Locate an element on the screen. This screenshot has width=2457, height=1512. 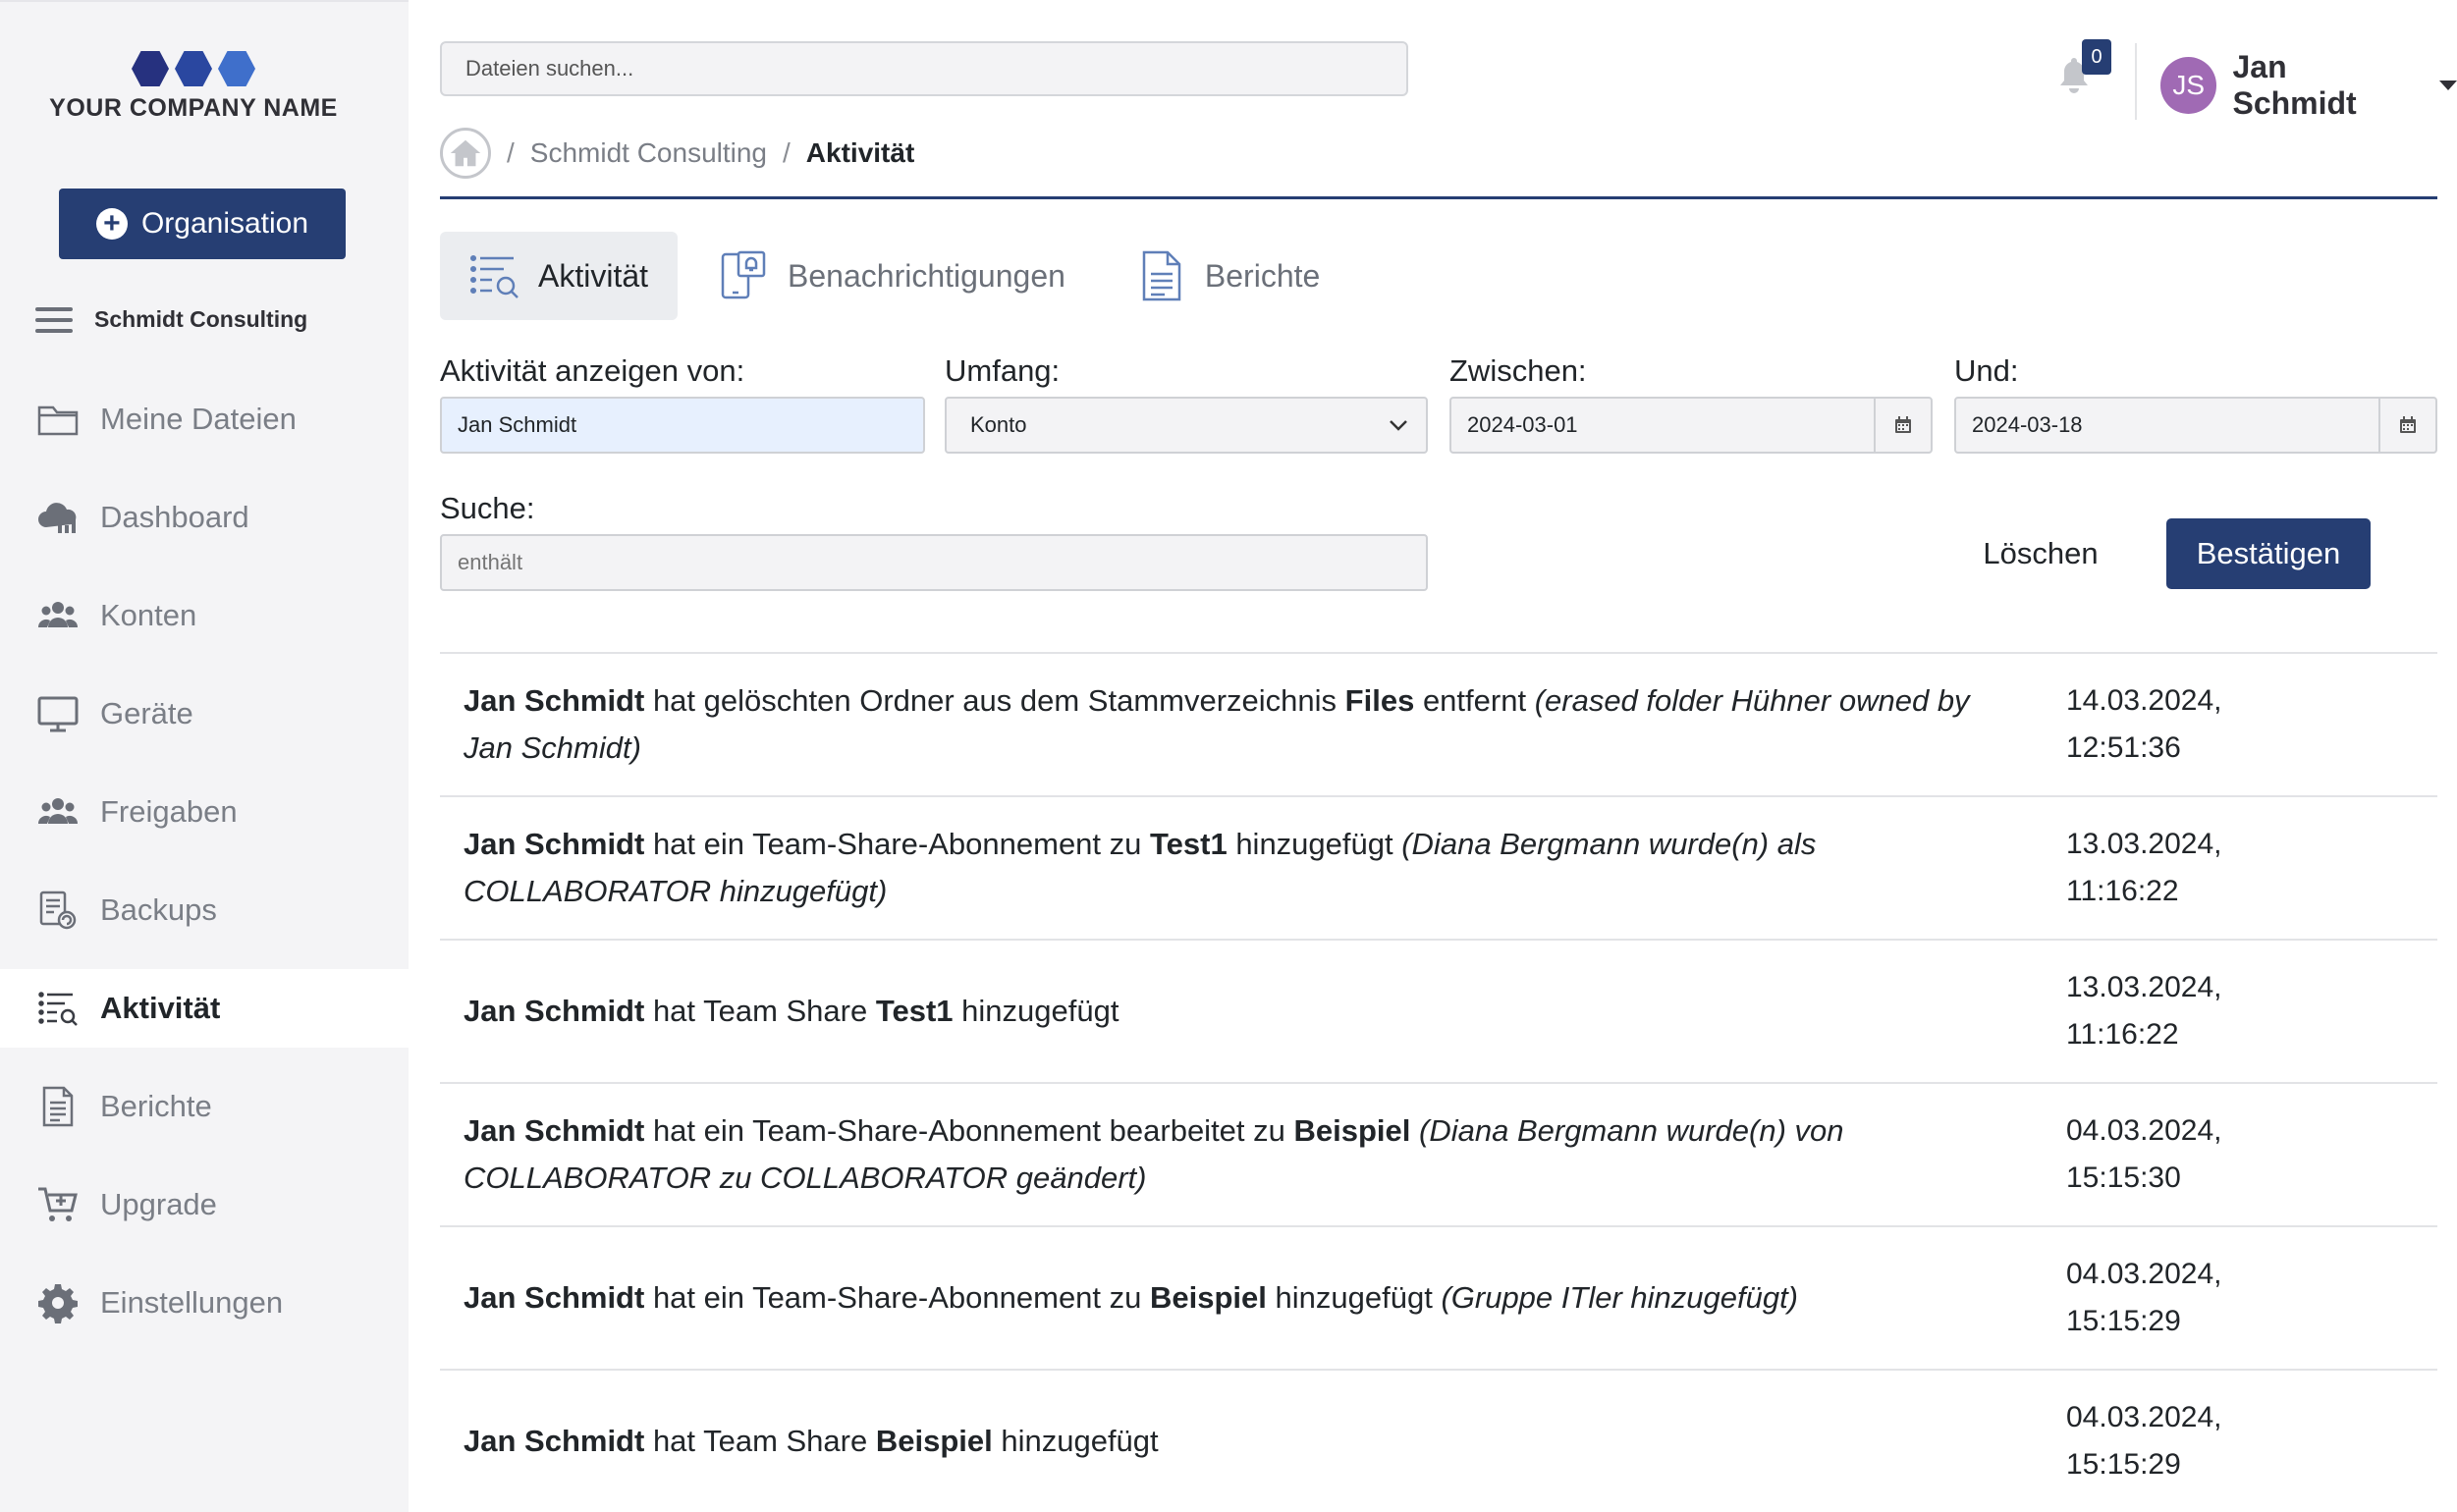
tab-label: Aktivität is located at coordinates (593, 275).